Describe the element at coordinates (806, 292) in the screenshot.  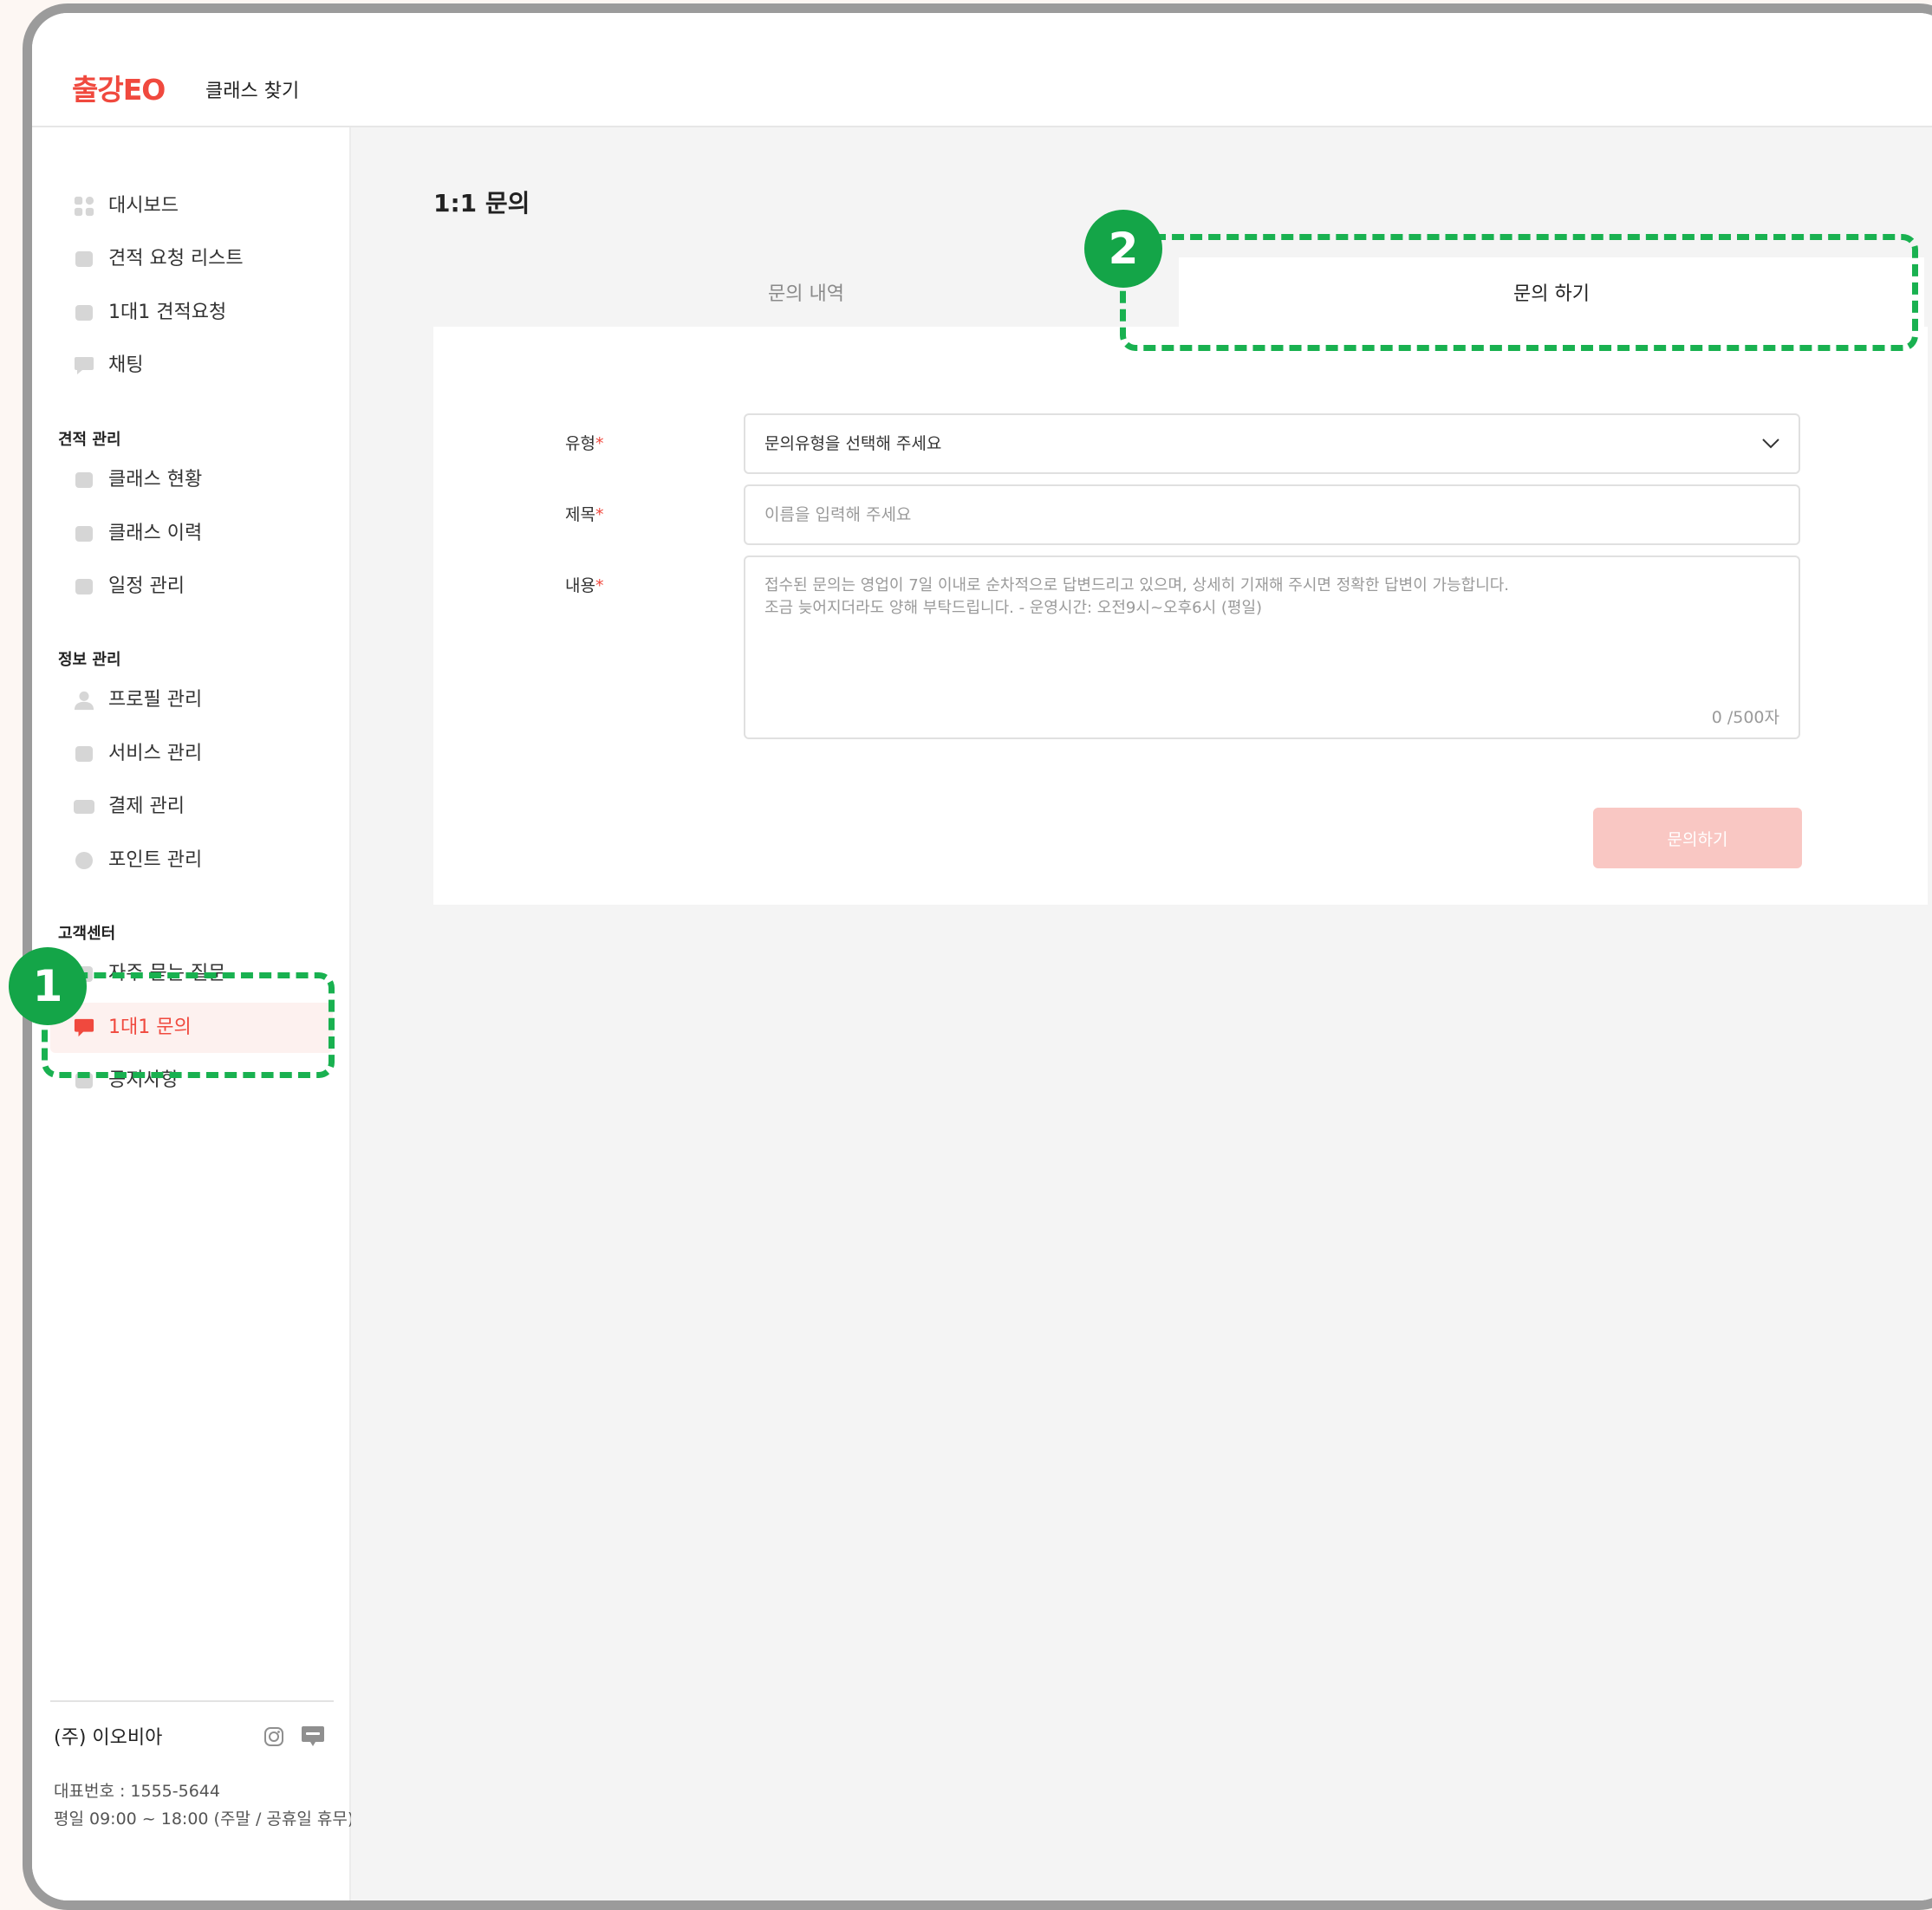
I see `tab-inquiry-history: 문의 내역` at that location.